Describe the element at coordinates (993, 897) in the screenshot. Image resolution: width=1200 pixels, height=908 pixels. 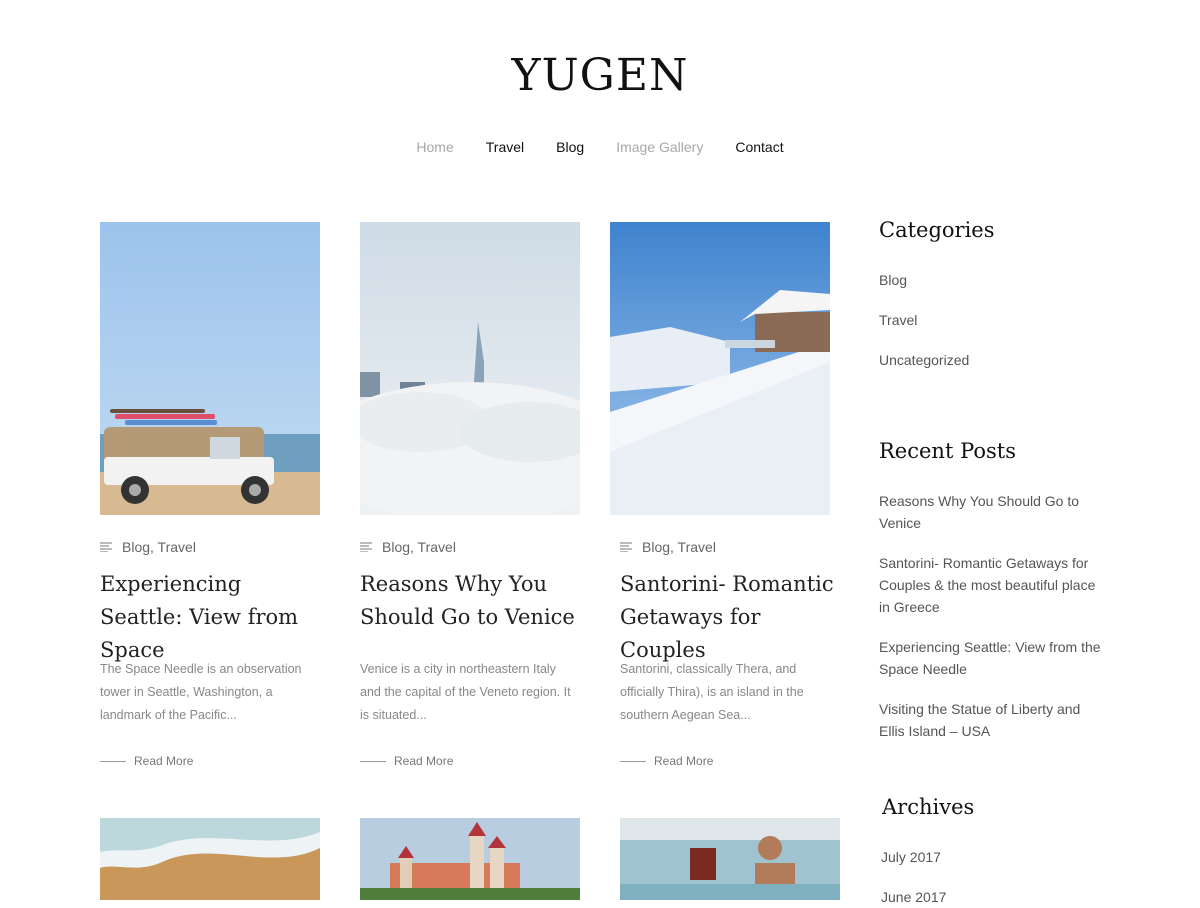
I see `archive-june-2017: June 2017` at that location.